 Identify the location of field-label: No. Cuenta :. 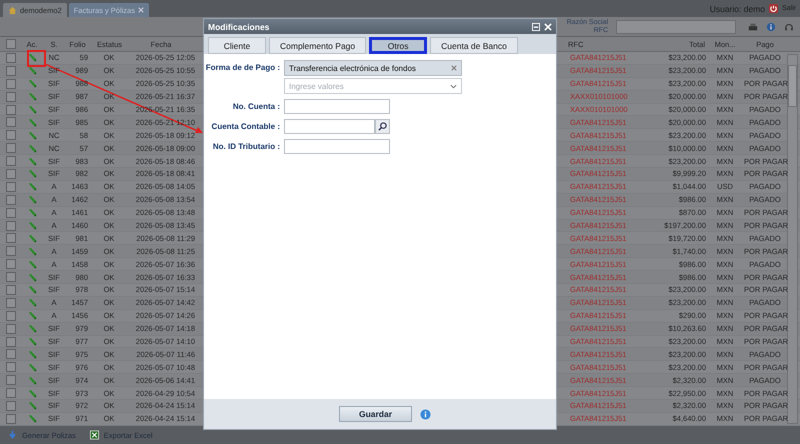
(256, 106).